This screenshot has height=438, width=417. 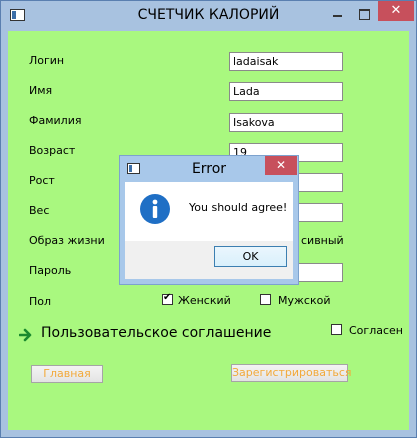 I want to click on agree-checkbox, so click(x=336, y=329).